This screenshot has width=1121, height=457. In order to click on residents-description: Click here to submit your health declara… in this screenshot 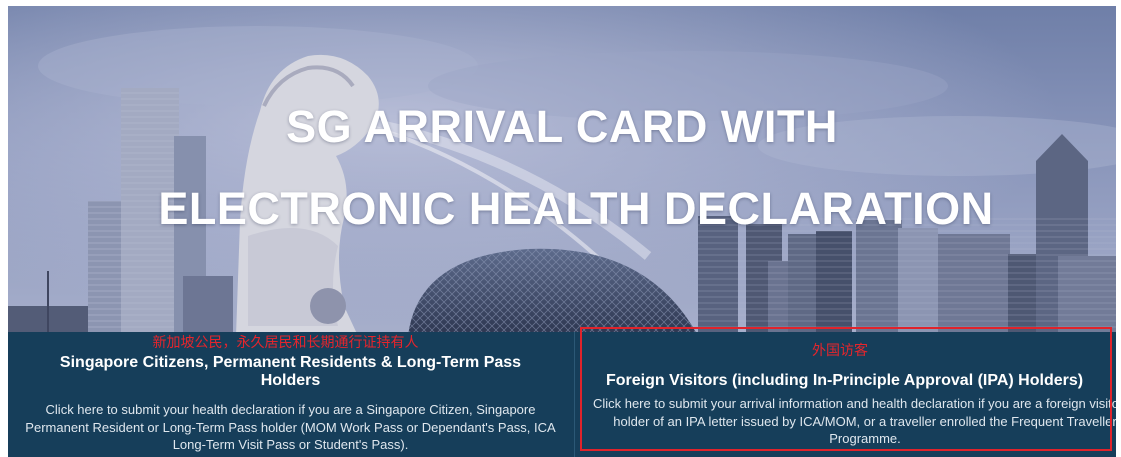, I will do `click(290, 427)`.